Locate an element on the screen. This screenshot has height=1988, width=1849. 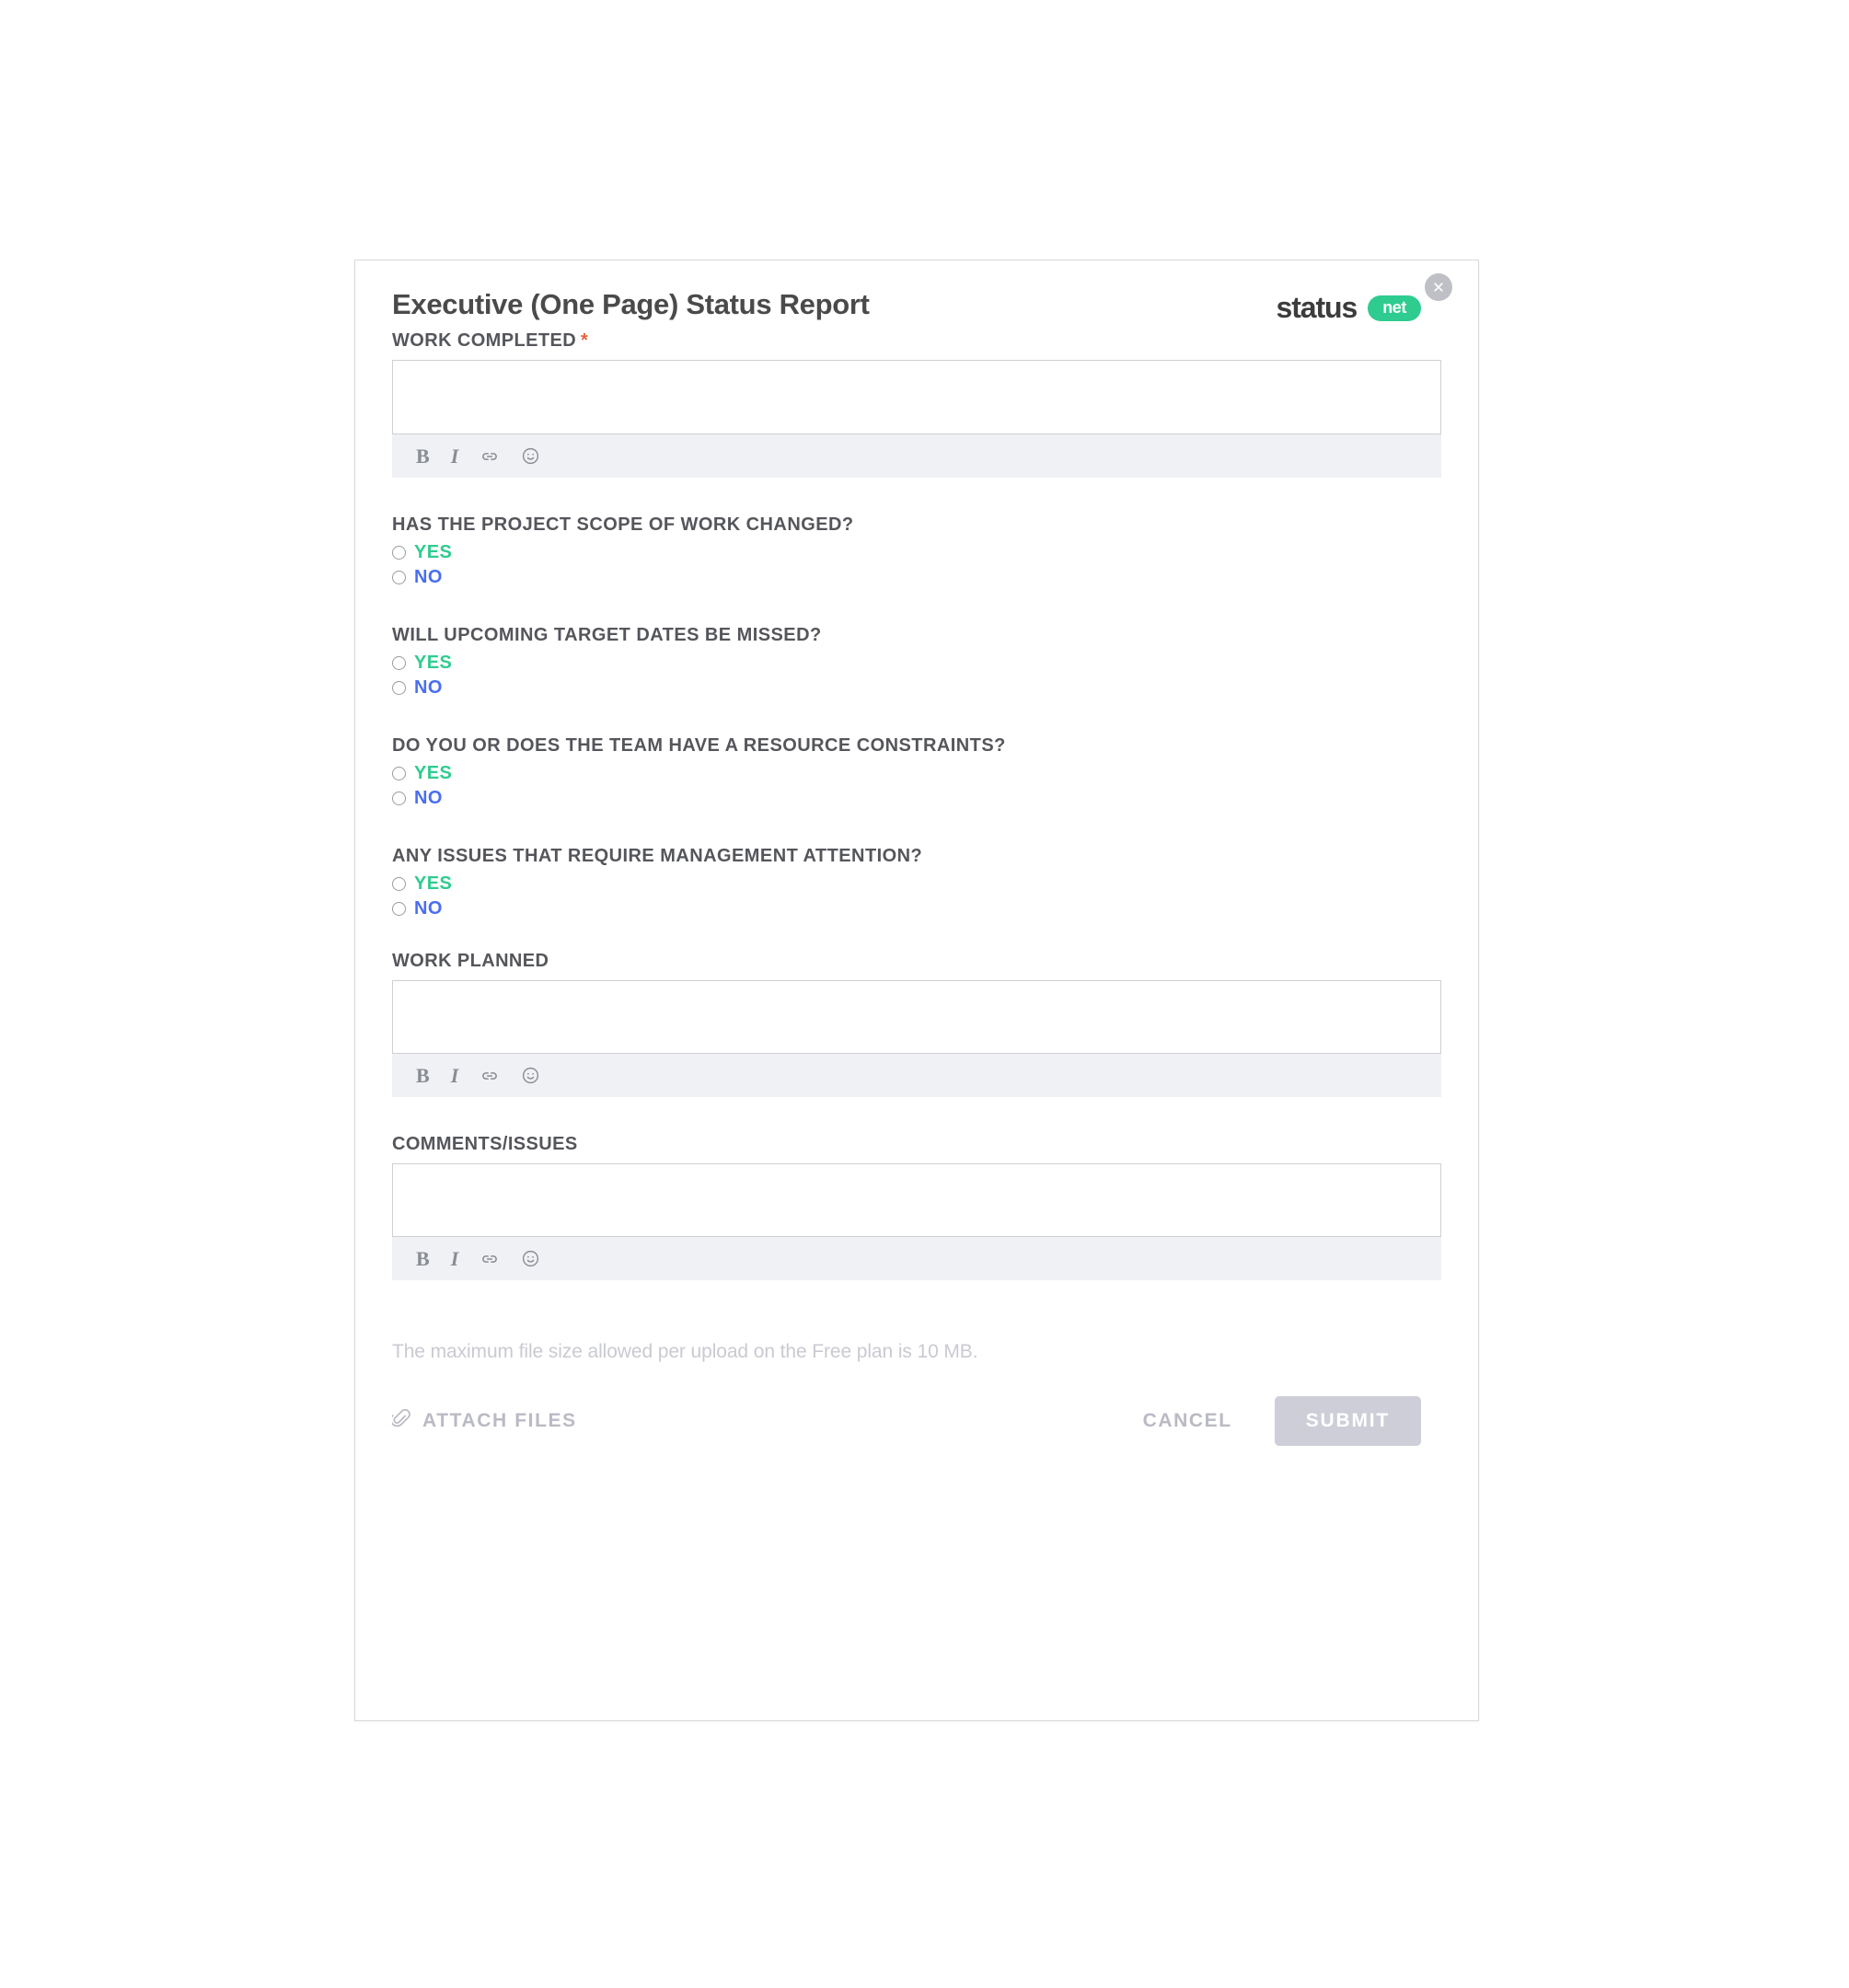
work-completed-editor: B I is located at coordinates (916, 419).